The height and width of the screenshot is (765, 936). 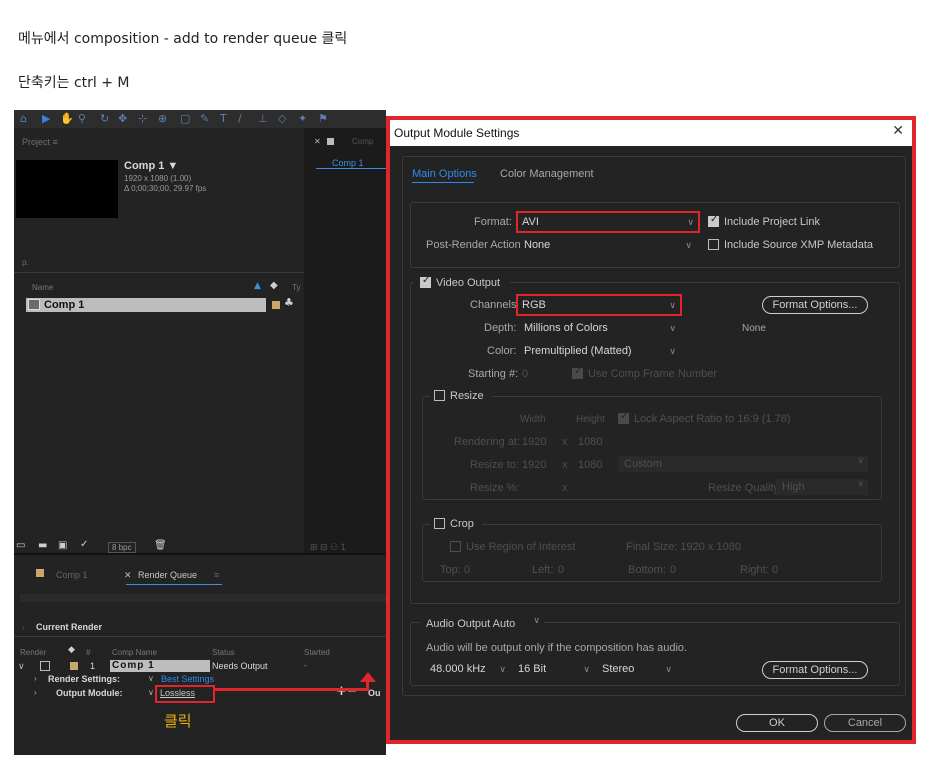 What do you see at coordinates (455, 546) in the screenshot?
I see `use-roi-checkbox` at bounding box center [455, 546].